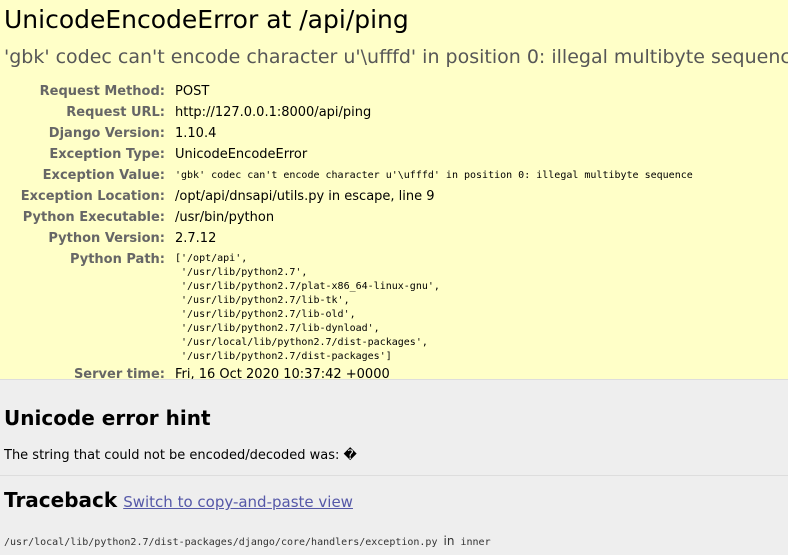 This screenshot has height=555, width=788. Describe the element at coordinates (192, 91) in the screenshot. I see `meta-value: POST` at that location.